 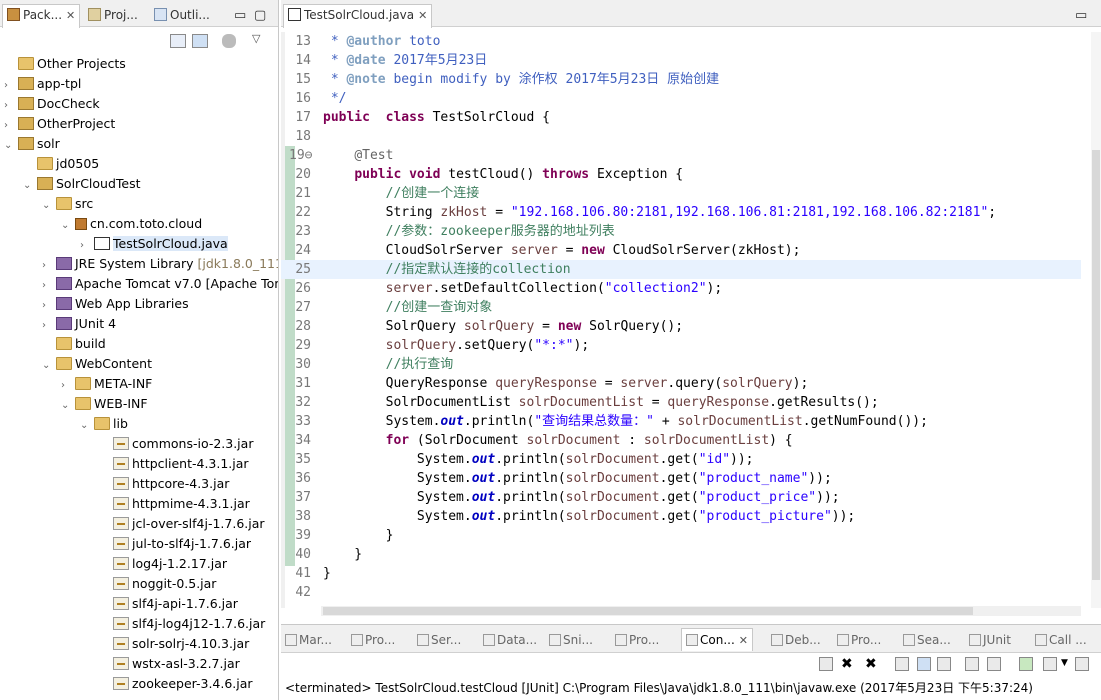 I want to click on tree-item: wstx-asl-3.2.7.jar, so click(x=169, y=664).